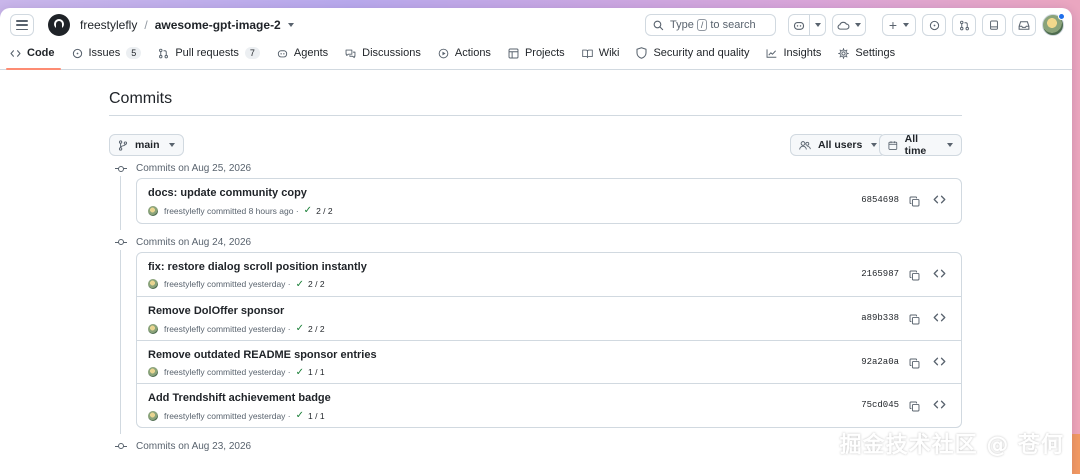 Image resolution: width=1080 pixels, height=474 pixels. I want to click on repo-name-link: awesome-gpt-image-2, so click(218, 25).